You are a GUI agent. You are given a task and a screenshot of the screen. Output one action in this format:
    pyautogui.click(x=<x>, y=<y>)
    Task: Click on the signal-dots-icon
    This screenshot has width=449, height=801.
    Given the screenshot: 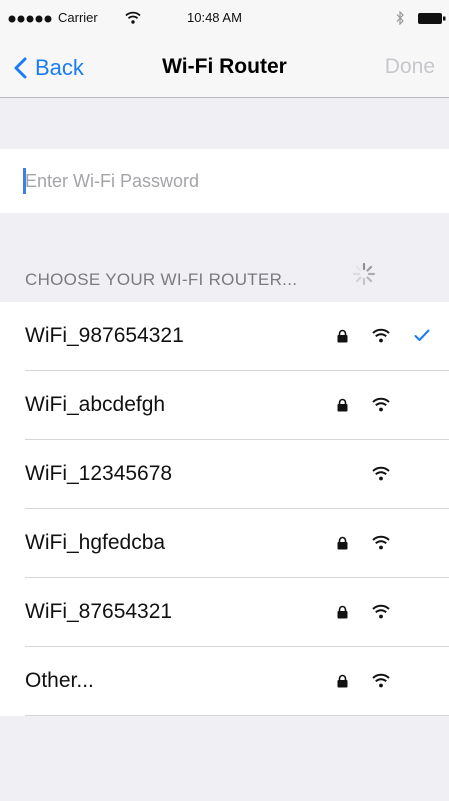 What is the action you would take?
    pyautogui.click(x=30, y=19)
    